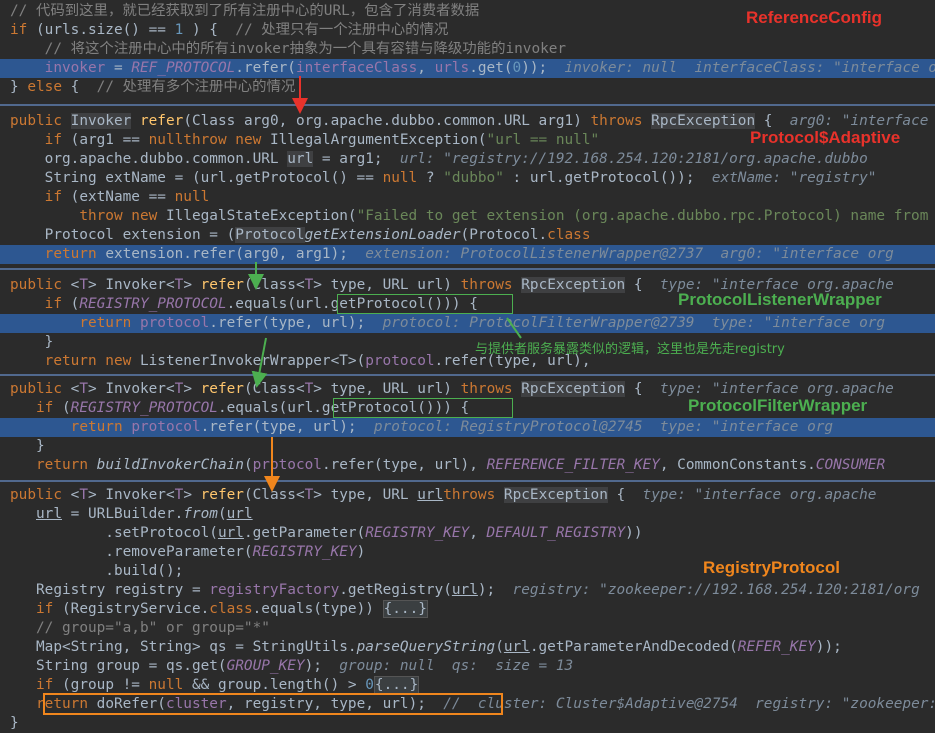 Image resolution: width=935 pixels, height=733 pixels. Describe the element at coordinates (75, 68) in the screenshot. I see `code-token: invoker` at that location.